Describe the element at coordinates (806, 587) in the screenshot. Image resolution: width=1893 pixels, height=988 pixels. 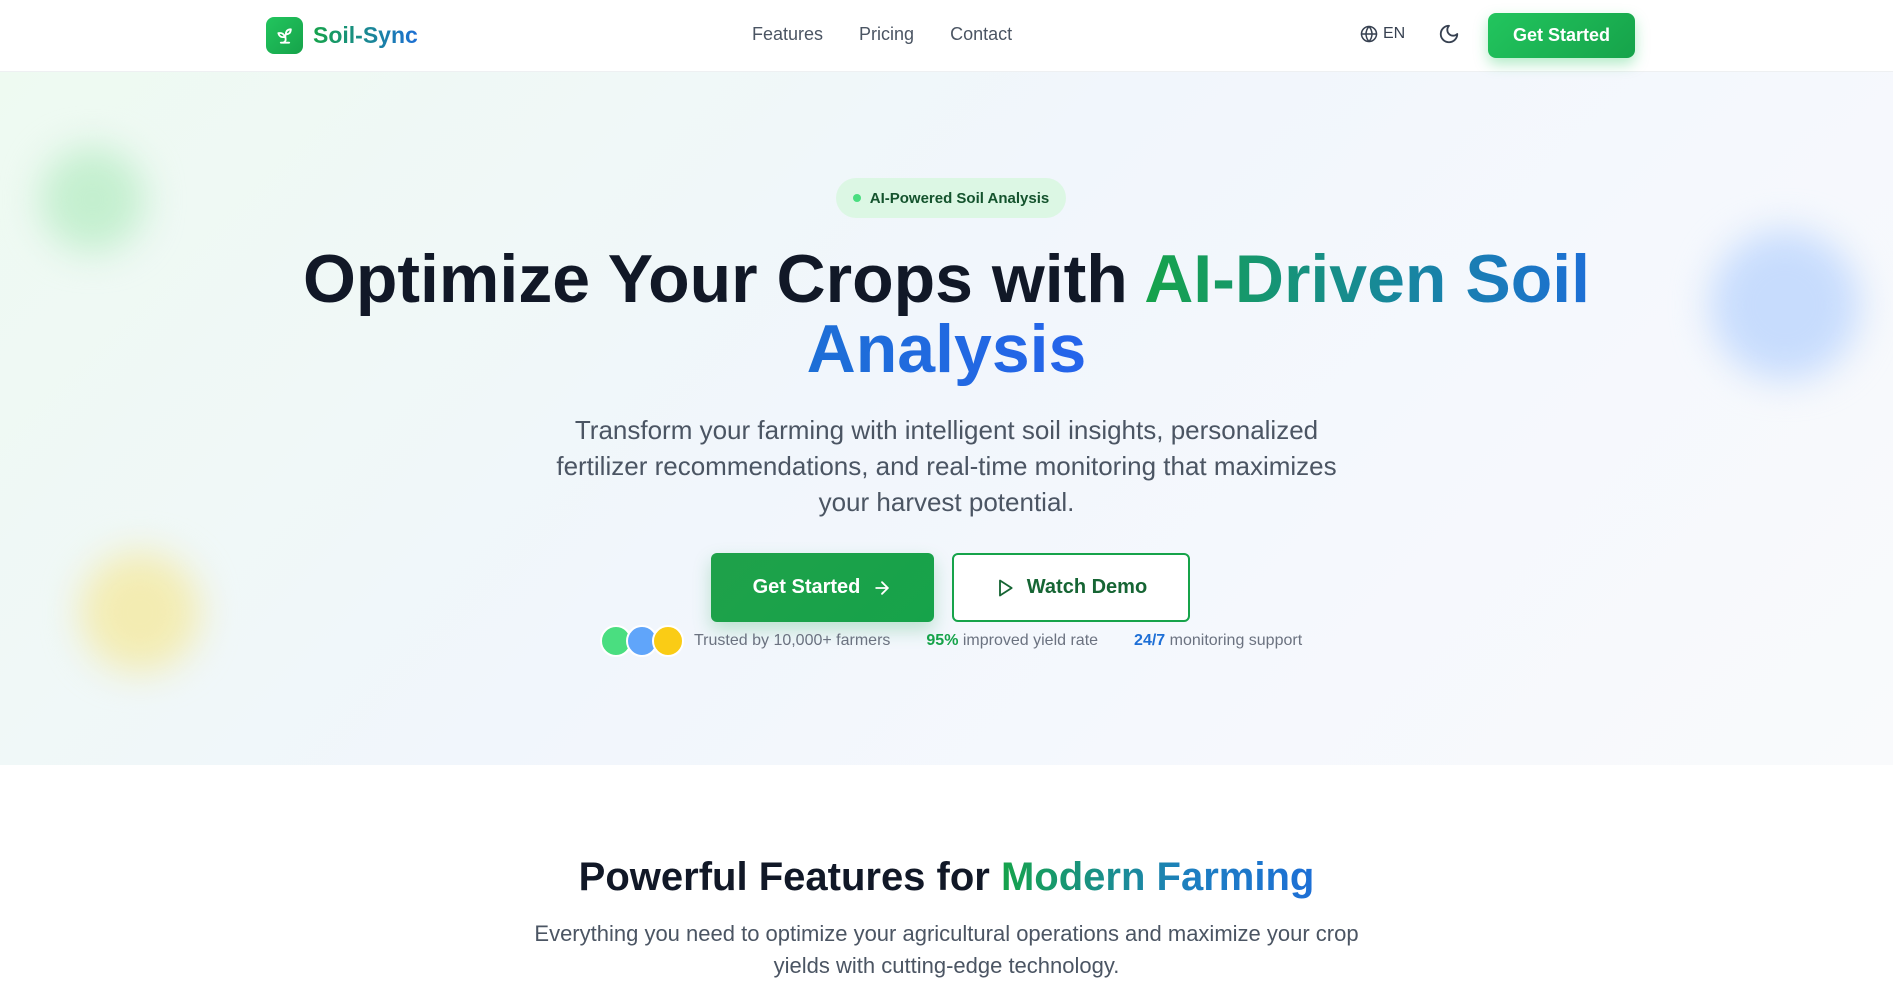
I see `hero-get-started-label: Get Started` at that location.